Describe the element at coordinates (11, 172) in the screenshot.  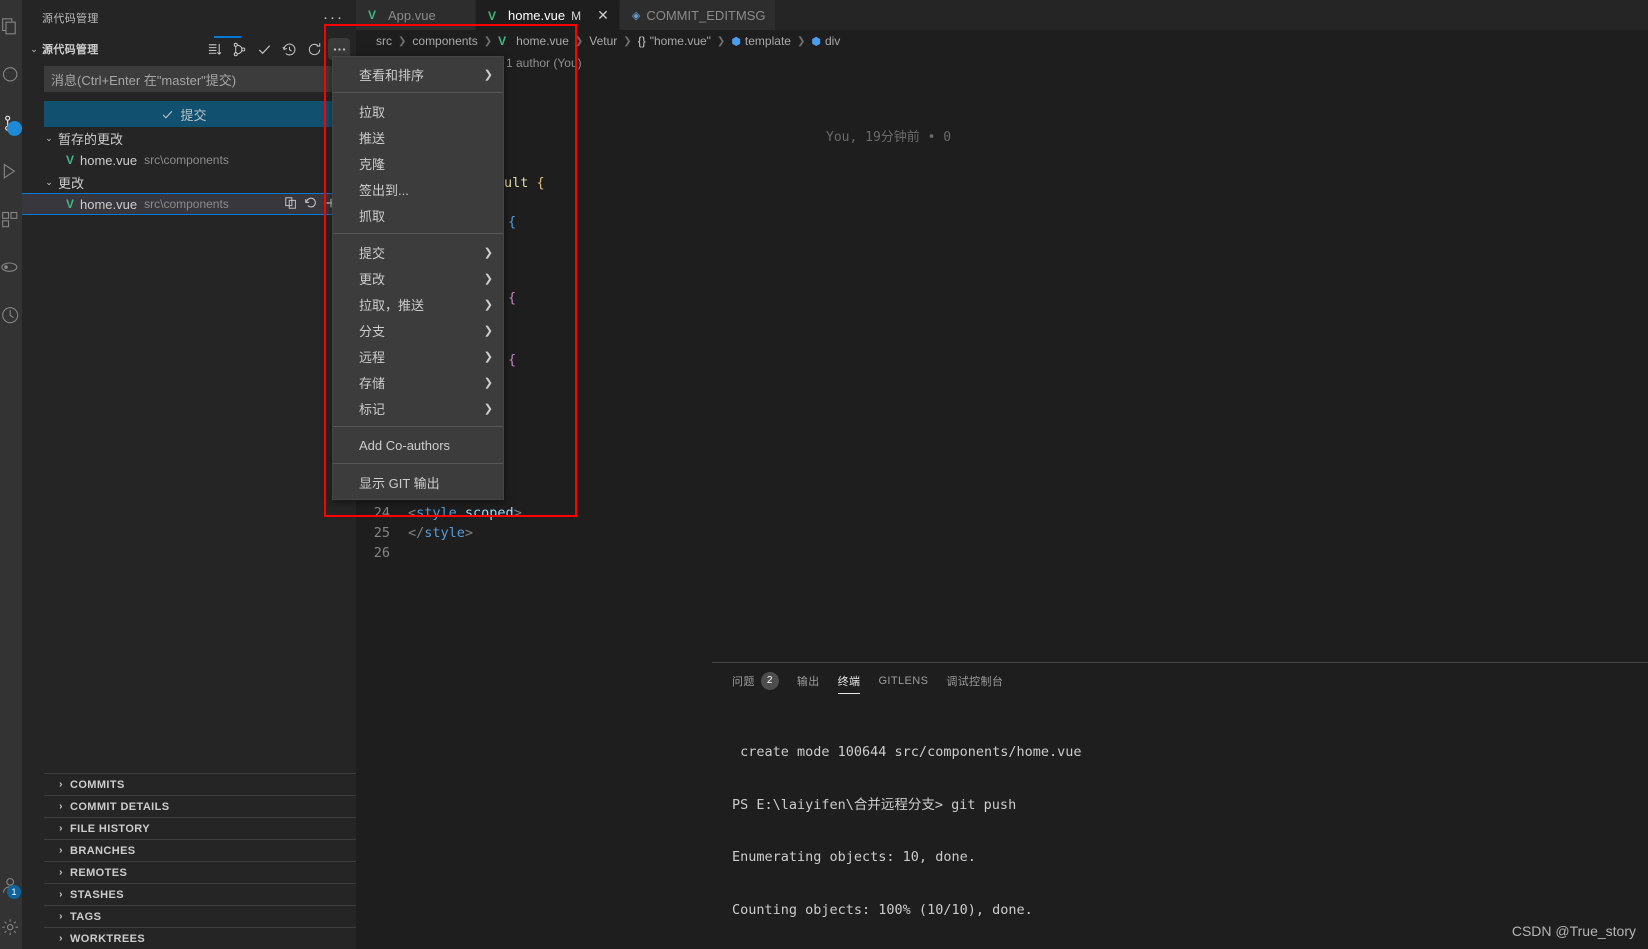
I see `run-and-debug-icon` at that location.